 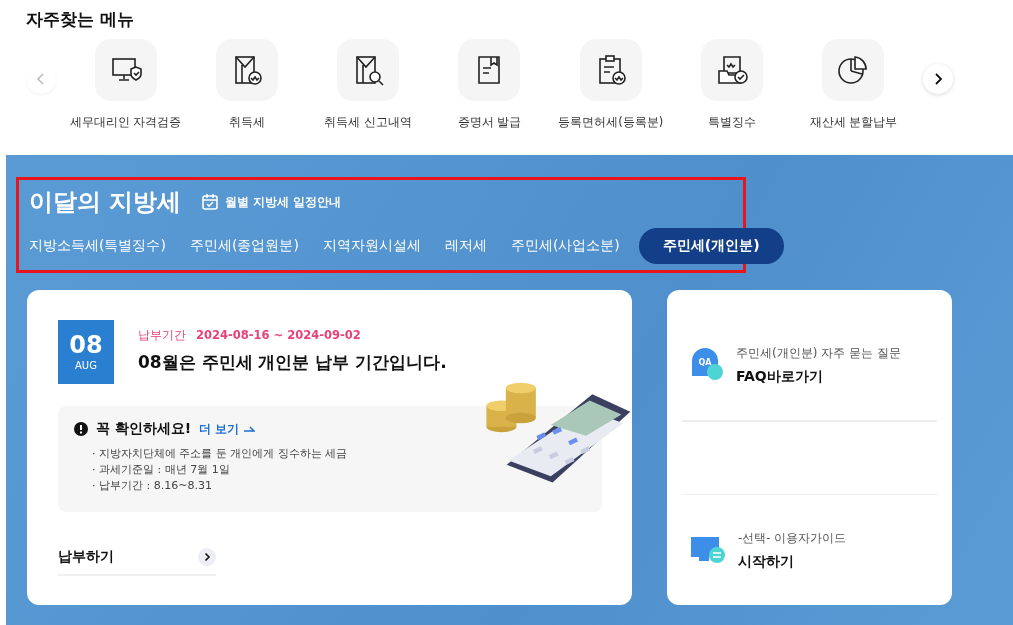 I want to click on next-button, so click(x=938, y=79).